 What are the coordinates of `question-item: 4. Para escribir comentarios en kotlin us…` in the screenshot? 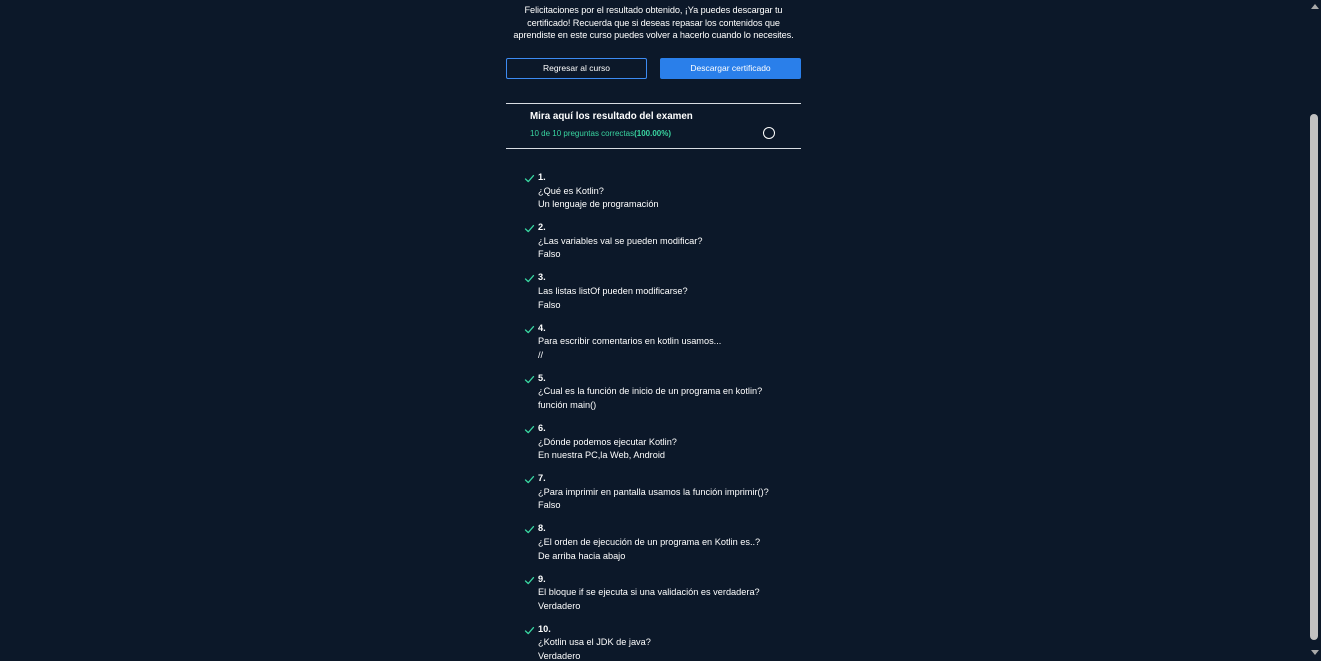 It's located at (664, 347).